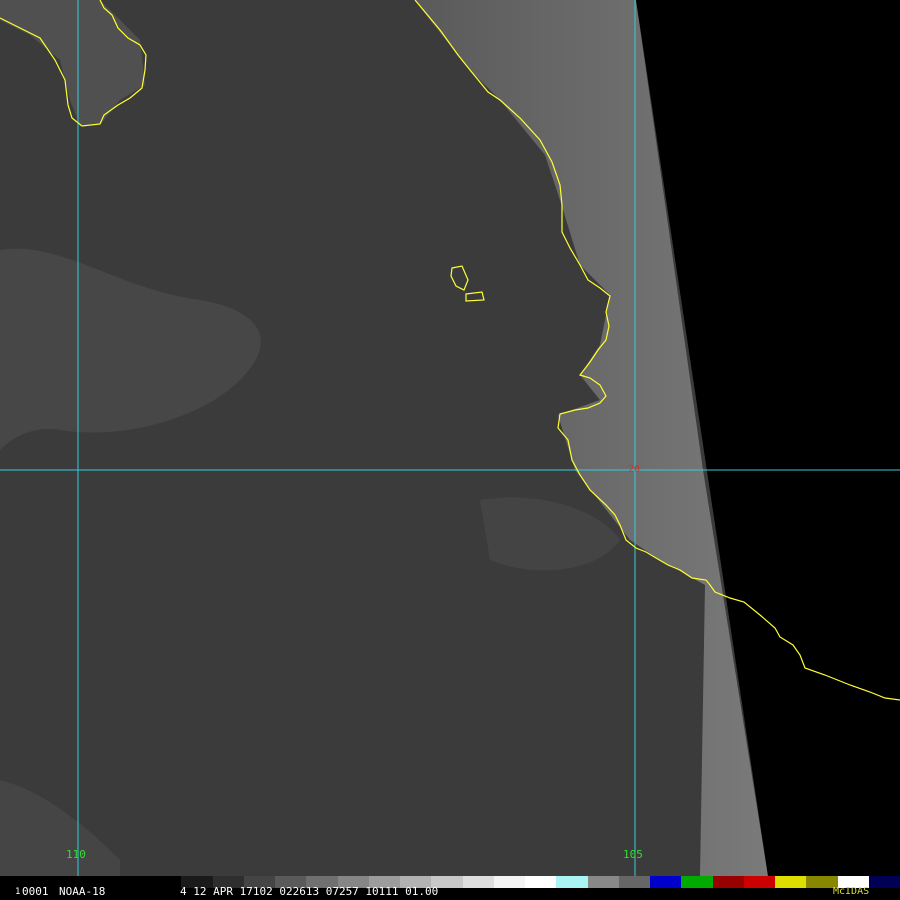  What do you see at coordinates (82, 891) in the screenshot?
I see `sensor-label: NOAA-18` at bounding box center [82, 891].